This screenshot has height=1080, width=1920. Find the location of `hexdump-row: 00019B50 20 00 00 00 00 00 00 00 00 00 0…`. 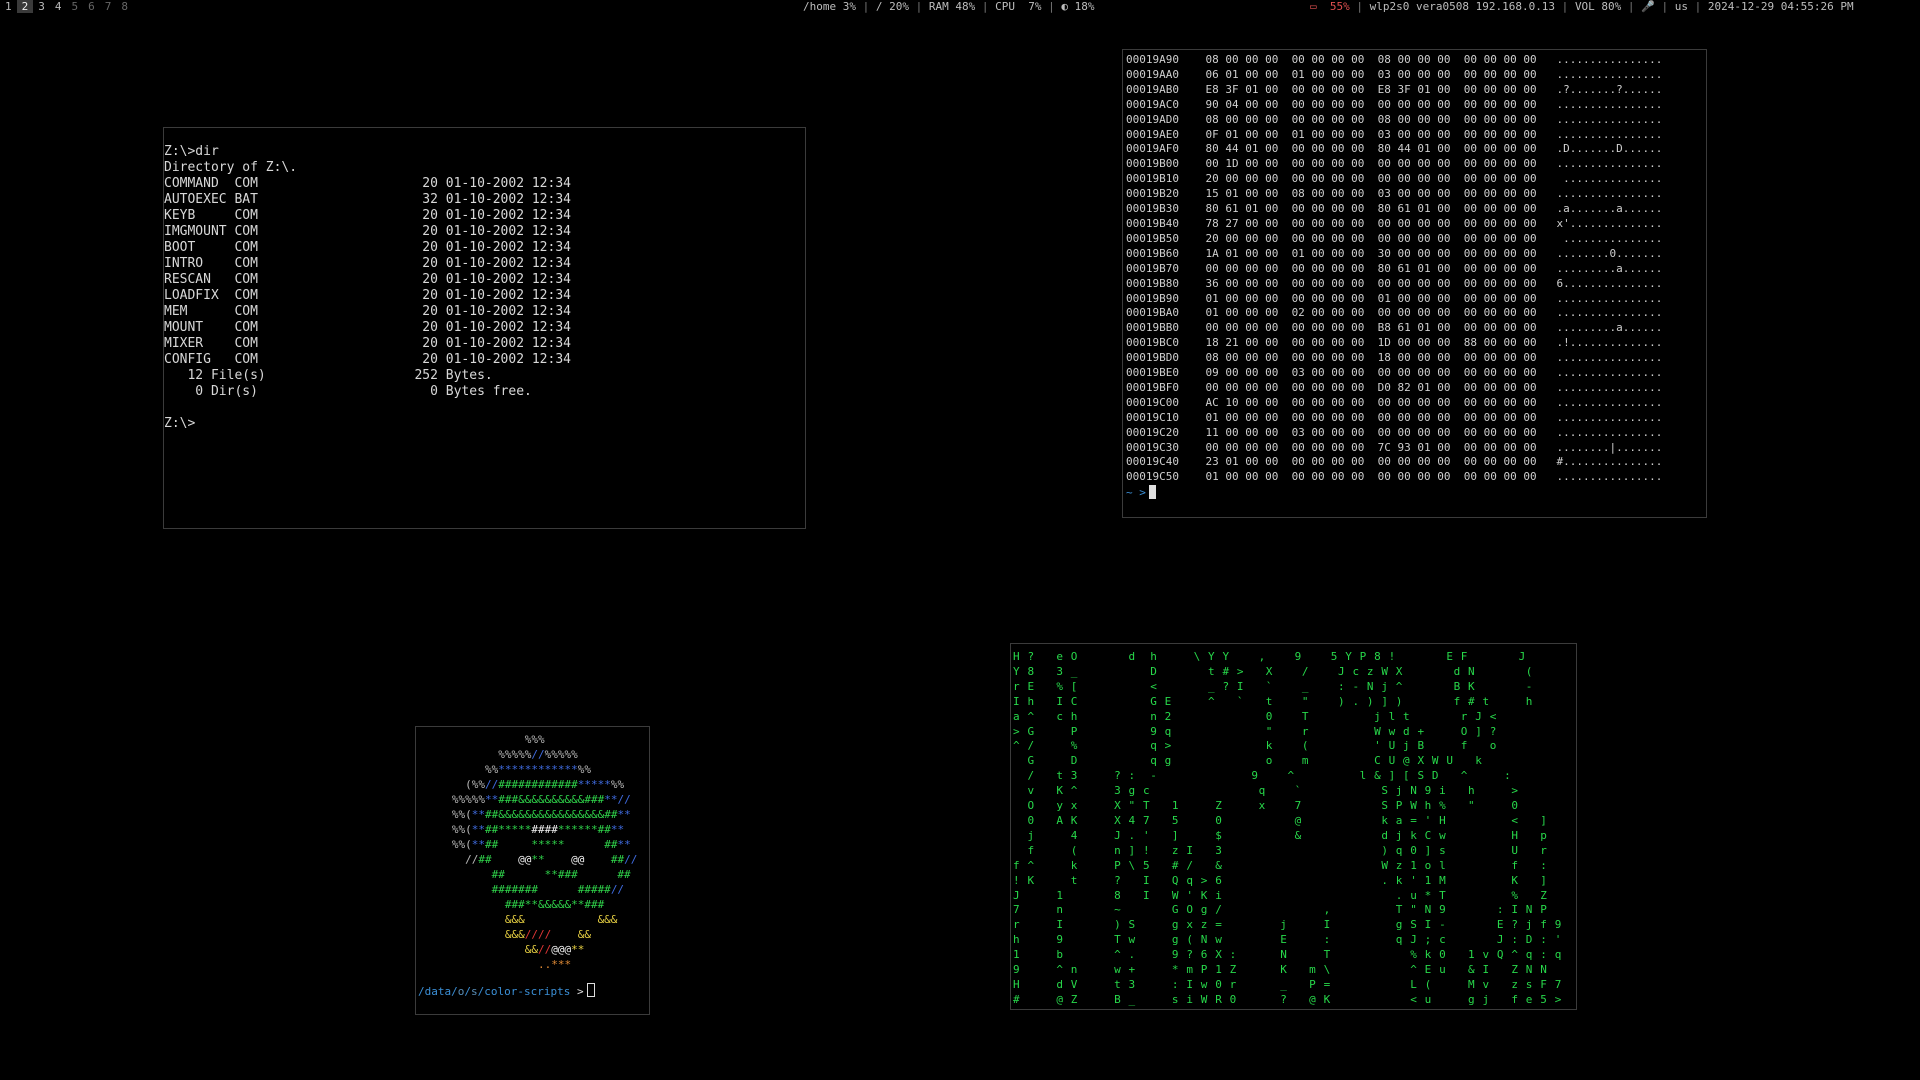

hexdump-row: 00019B50 20 00 00 00 00 00 00 00 00 00 0… is located at coordinates (1394, 238).